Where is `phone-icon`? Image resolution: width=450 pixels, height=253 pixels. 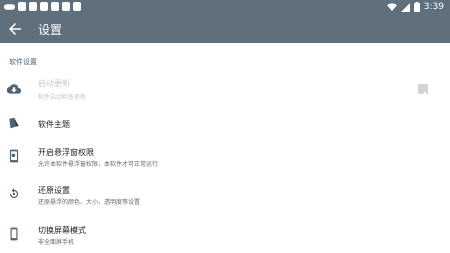 phone-icon is located at coordinates (14, 234).